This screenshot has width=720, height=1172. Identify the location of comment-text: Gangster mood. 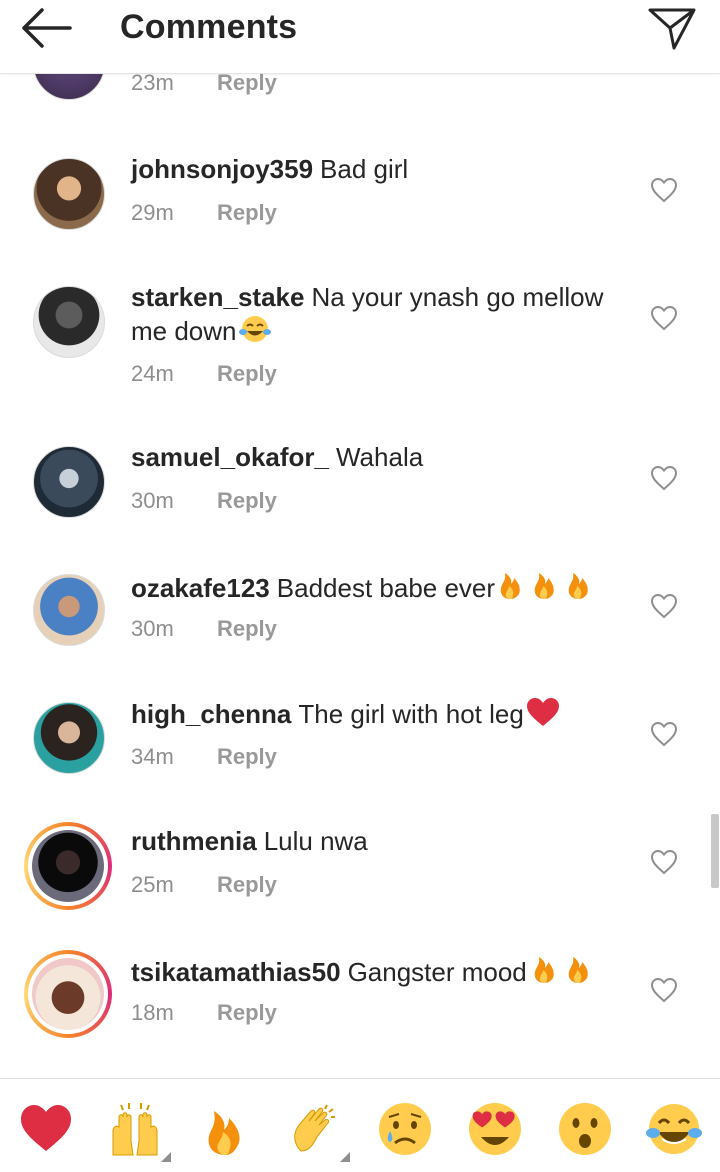
(437, 972).